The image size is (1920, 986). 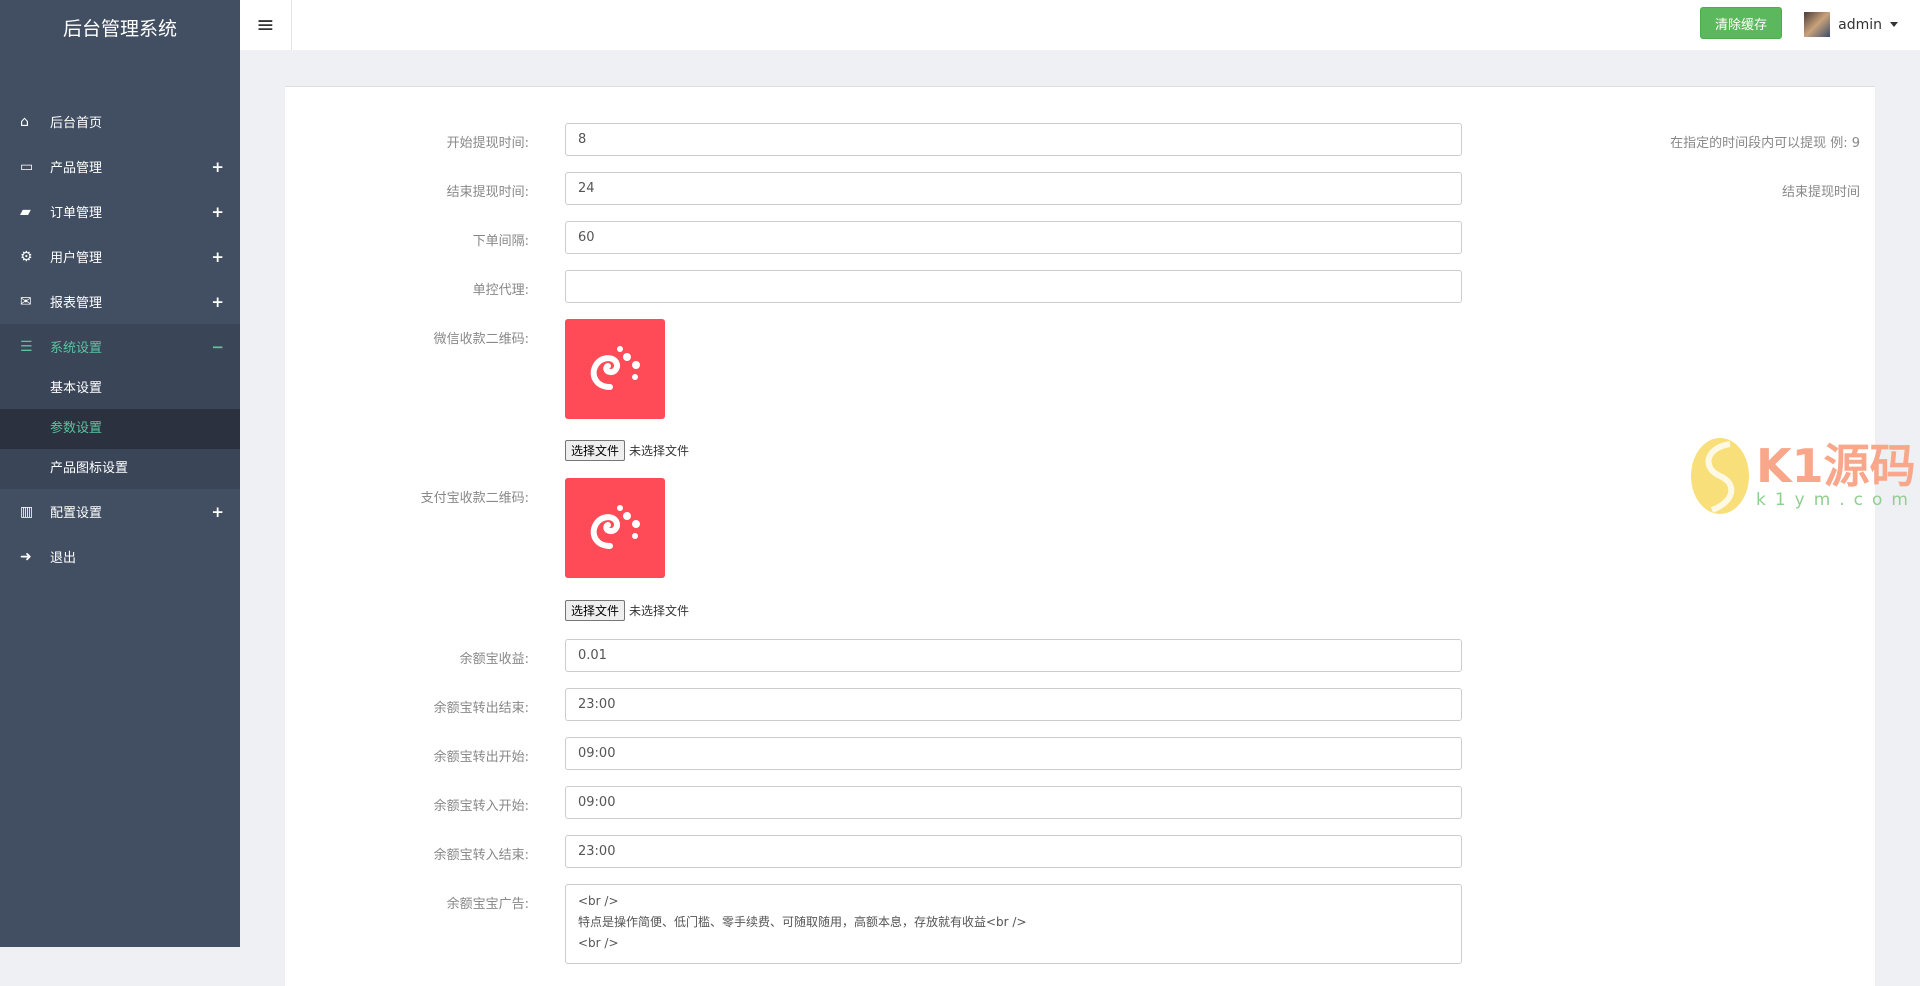 I want to click on caret-down-icon, so click(x=1894, y=24).